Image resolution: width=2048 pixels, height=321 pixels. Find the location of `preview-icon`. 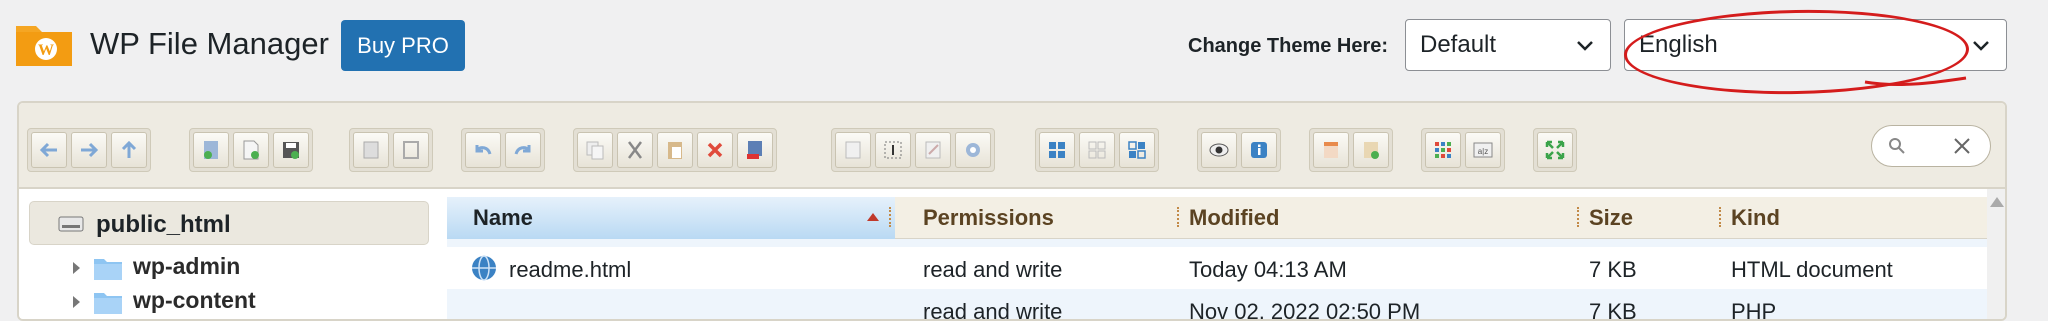

preview-icon is located at coordinates (1219, 150).